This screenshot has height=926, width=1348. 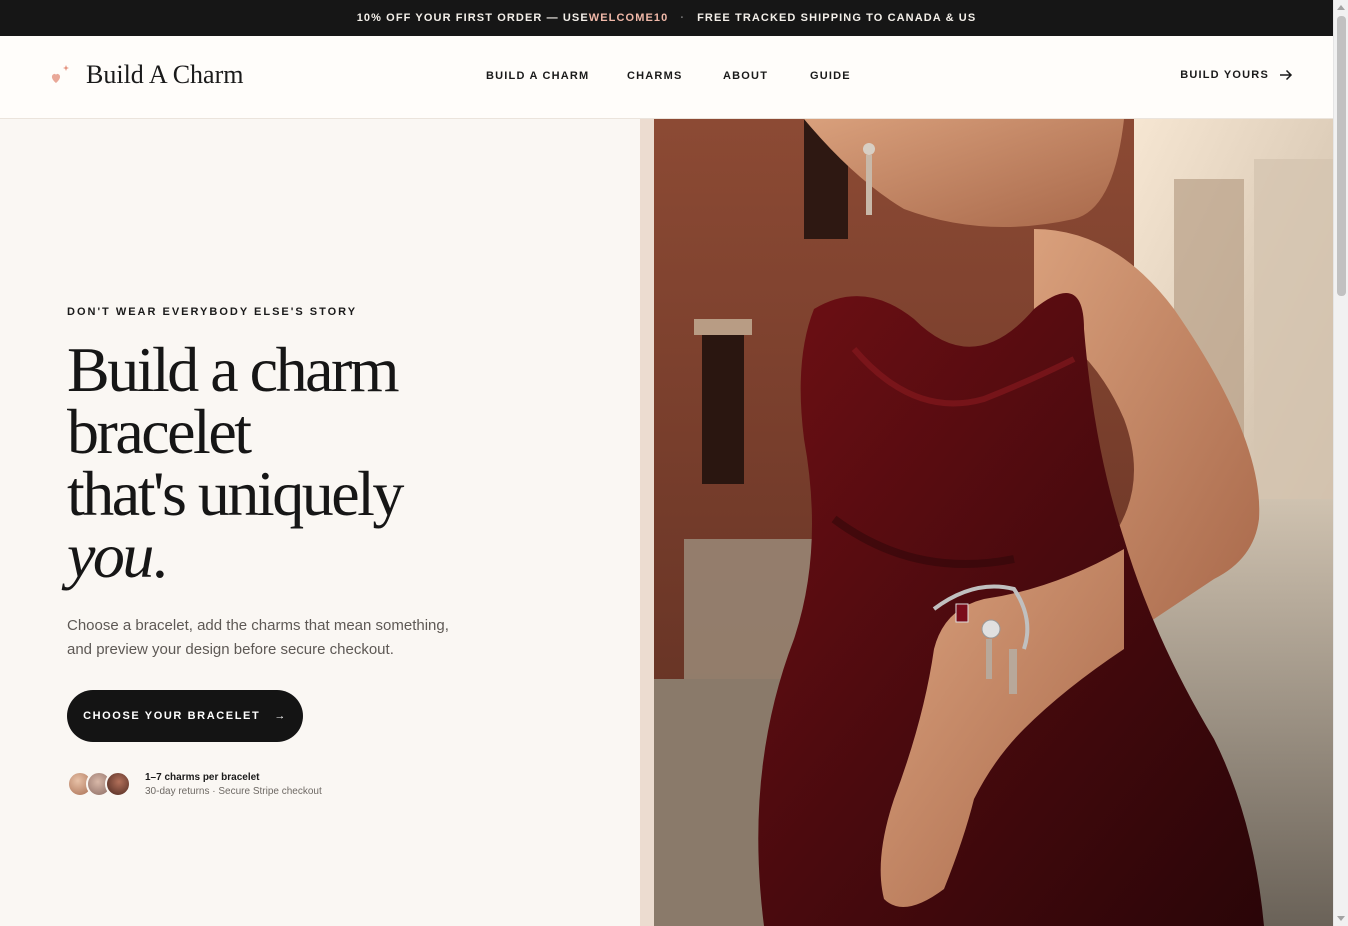 What do you see at coordinates (1341, 7) in the screenshot?
I see `scroll-up-icon` at bounding box center [1341, 7].